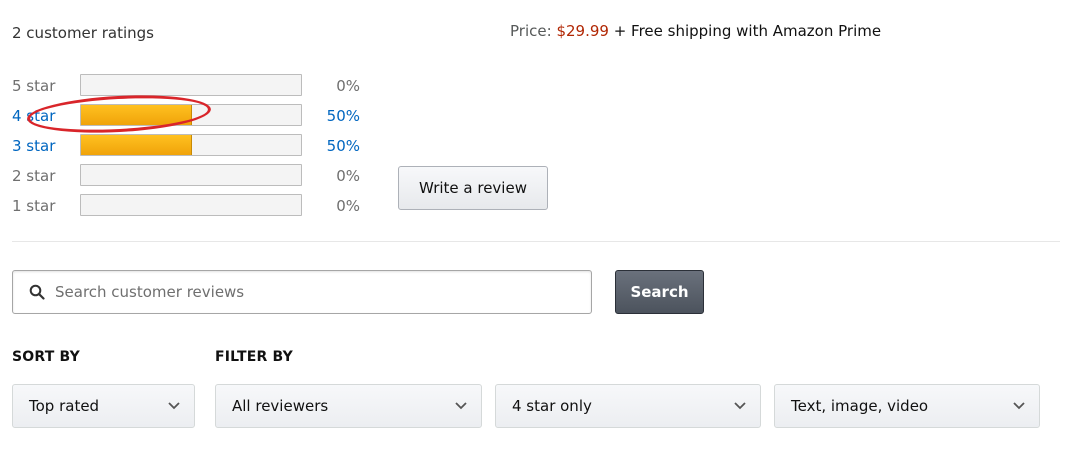 Image resolution: width=1080 pixels, height=455 pixels. Describe the element at coordinates (83, 33) in the screenshot. I see `ratings-count: 2 customer ratings` at that location.